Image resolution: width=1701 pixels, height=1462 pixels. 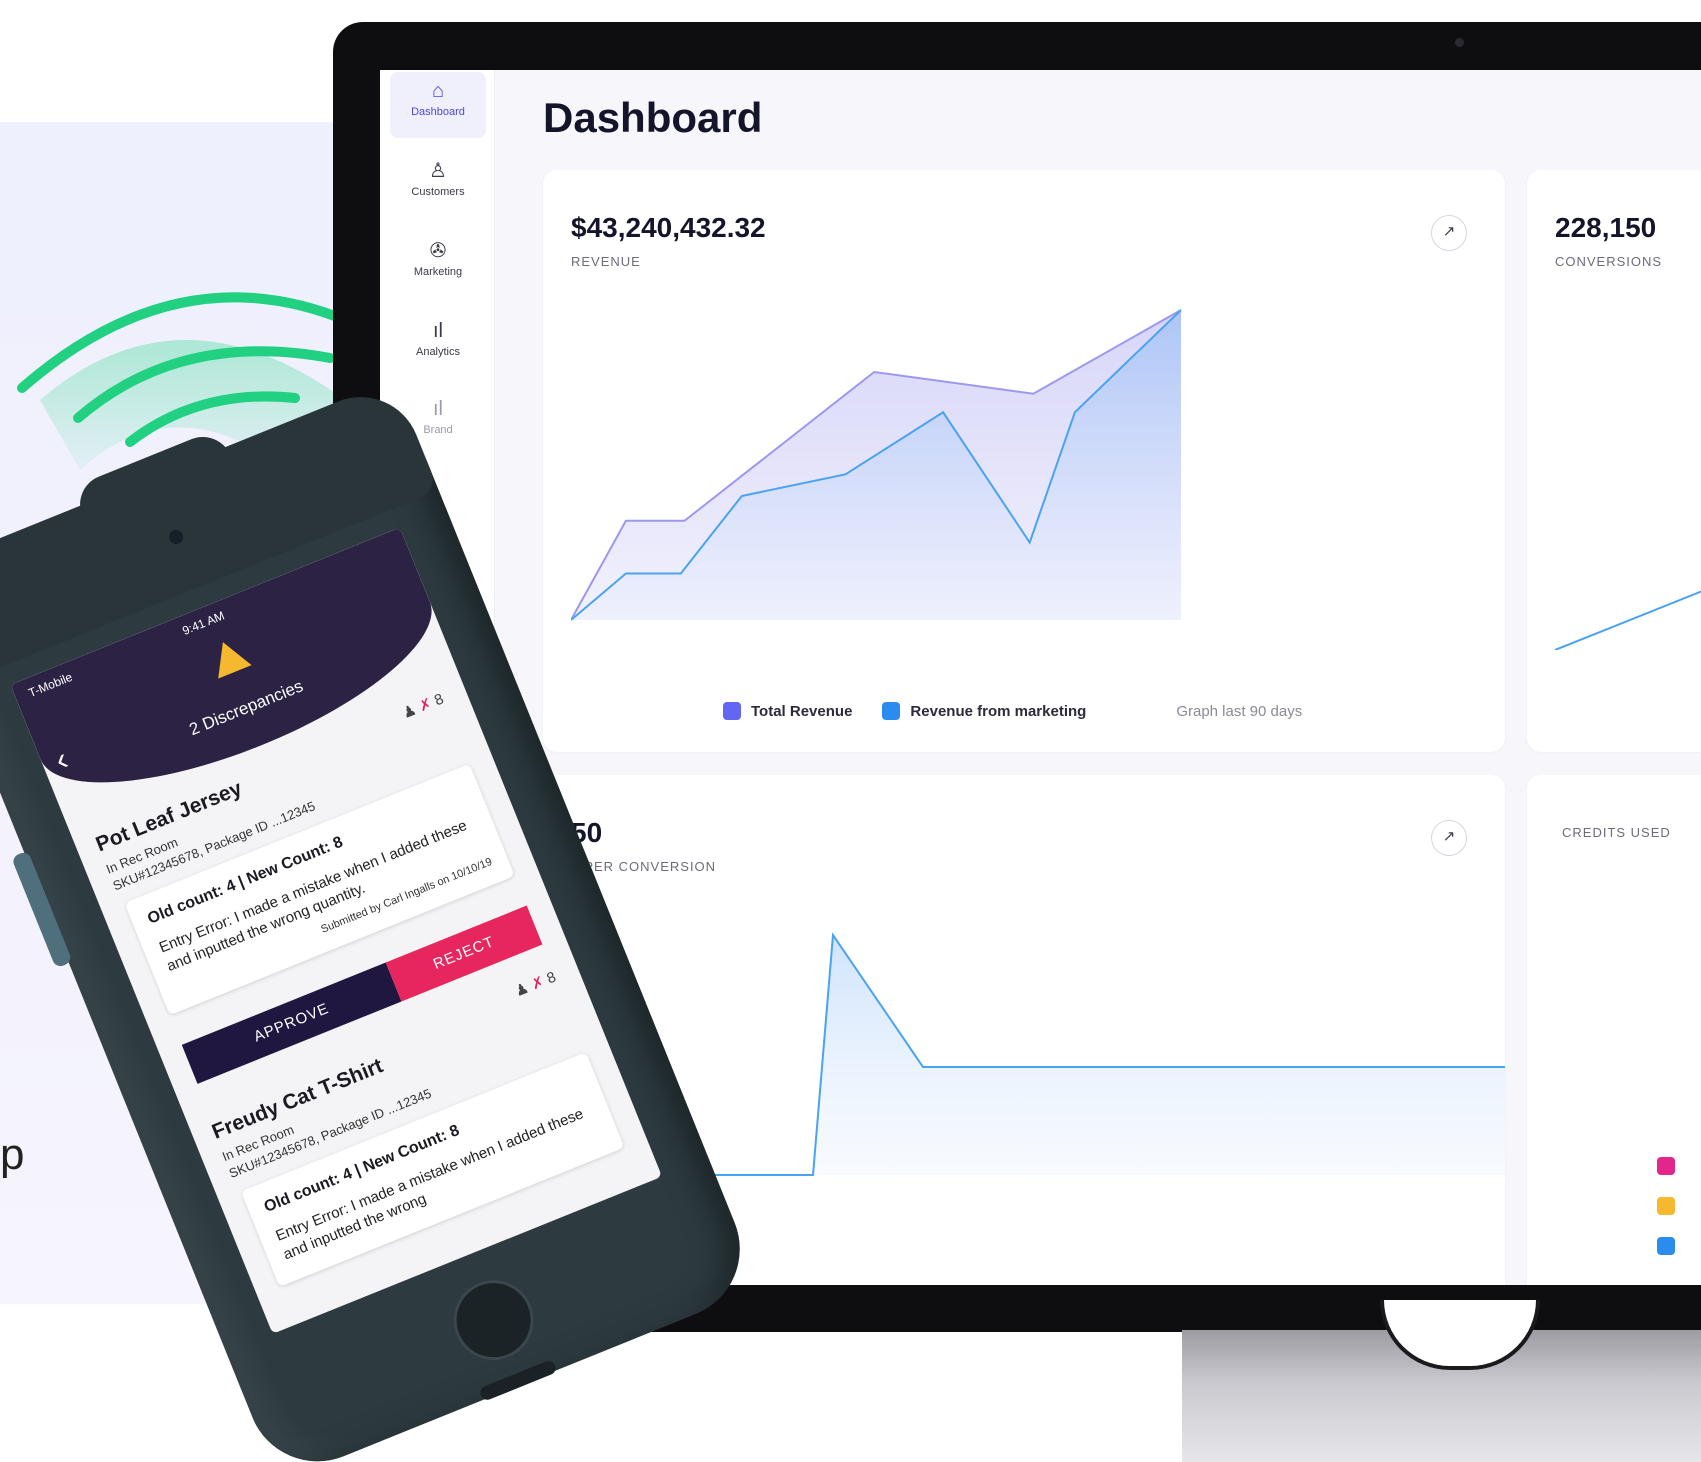 I want to click on conversions-chart, so click(x=1628, y=620).